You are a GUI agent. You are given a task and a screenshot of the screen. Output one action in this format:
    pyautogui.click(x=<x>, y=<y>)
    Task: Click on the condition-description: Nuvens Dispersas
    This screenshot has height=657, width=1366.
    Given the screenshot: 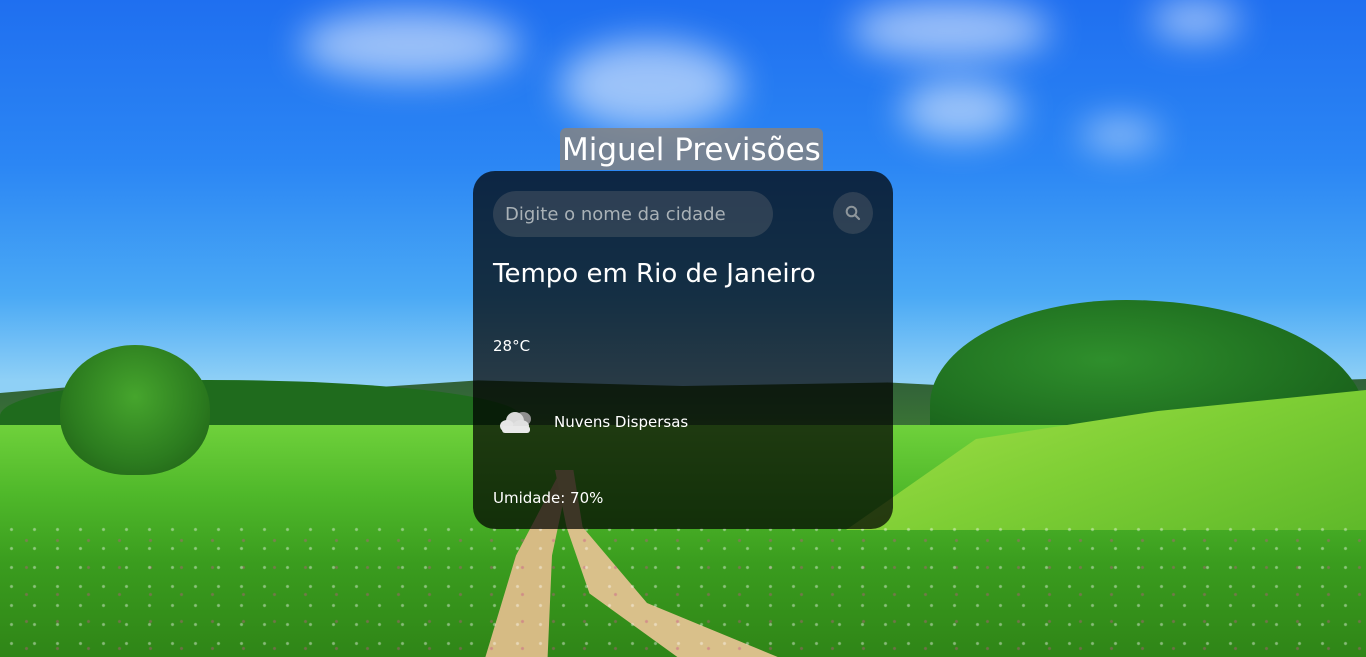 What is the action you would take?
    pyautogui.click(x=621, y=422)
    